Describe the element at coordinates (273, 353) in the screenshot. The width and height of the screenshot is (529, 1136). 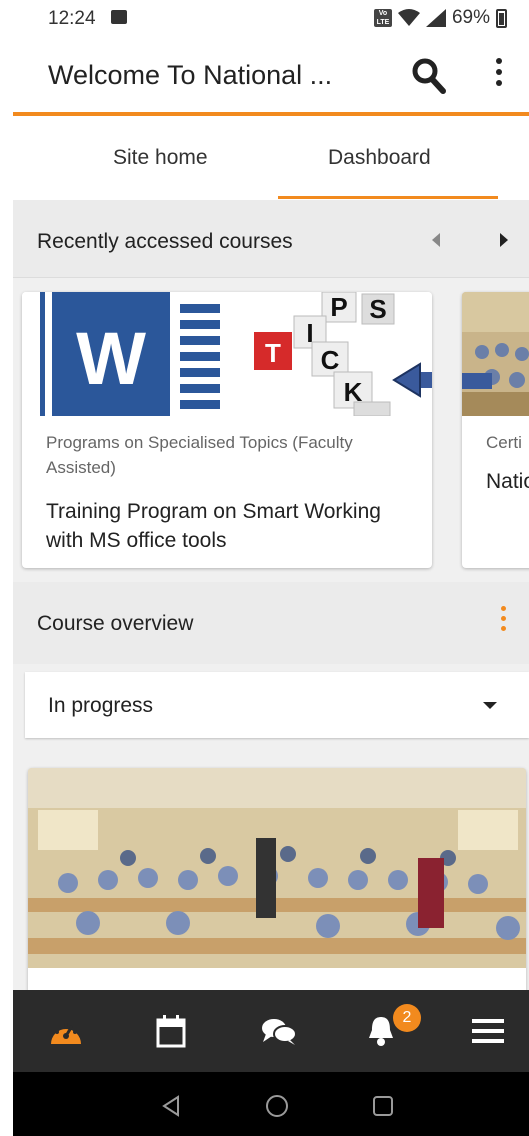
I see `tile-letter: T` at that location.